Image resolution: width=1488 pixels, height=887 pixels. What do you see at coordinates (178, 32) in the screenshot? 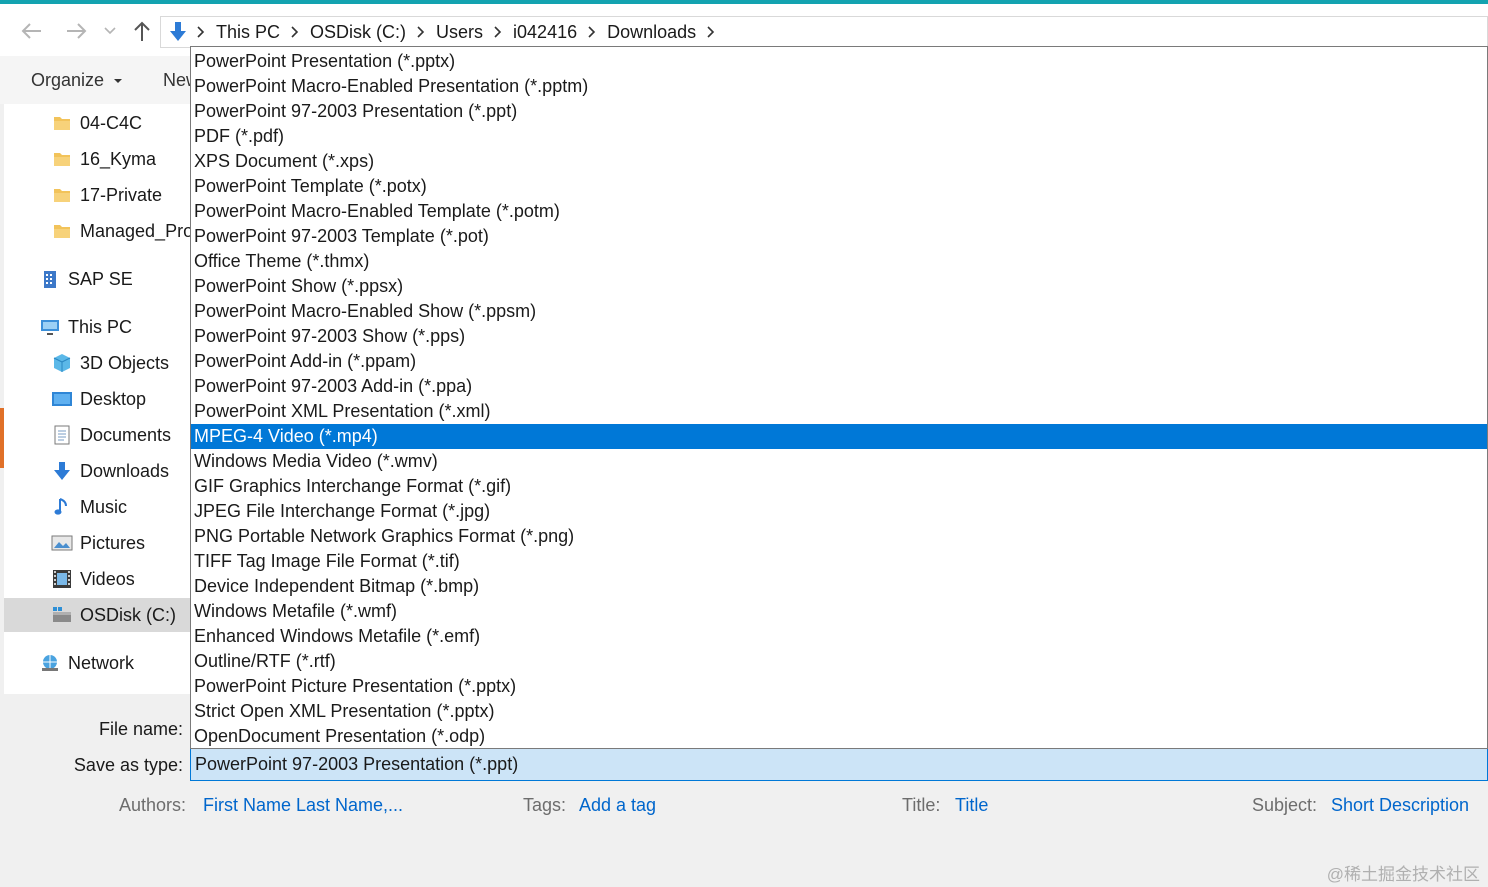
I see `download-location-icon` at bounding box center [178, 32].